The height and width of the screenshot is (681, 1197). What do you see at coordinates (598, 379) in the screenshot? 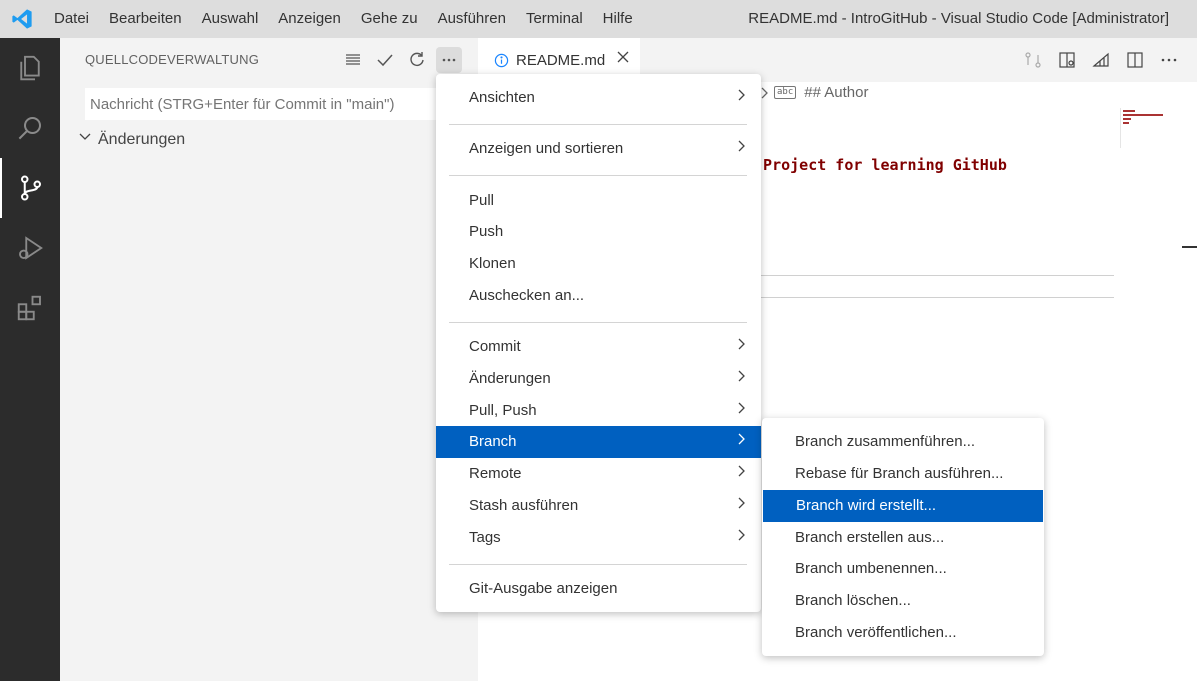
I see `menu-item-aenderungen: Änderungen` at bounding box center [598, 379].